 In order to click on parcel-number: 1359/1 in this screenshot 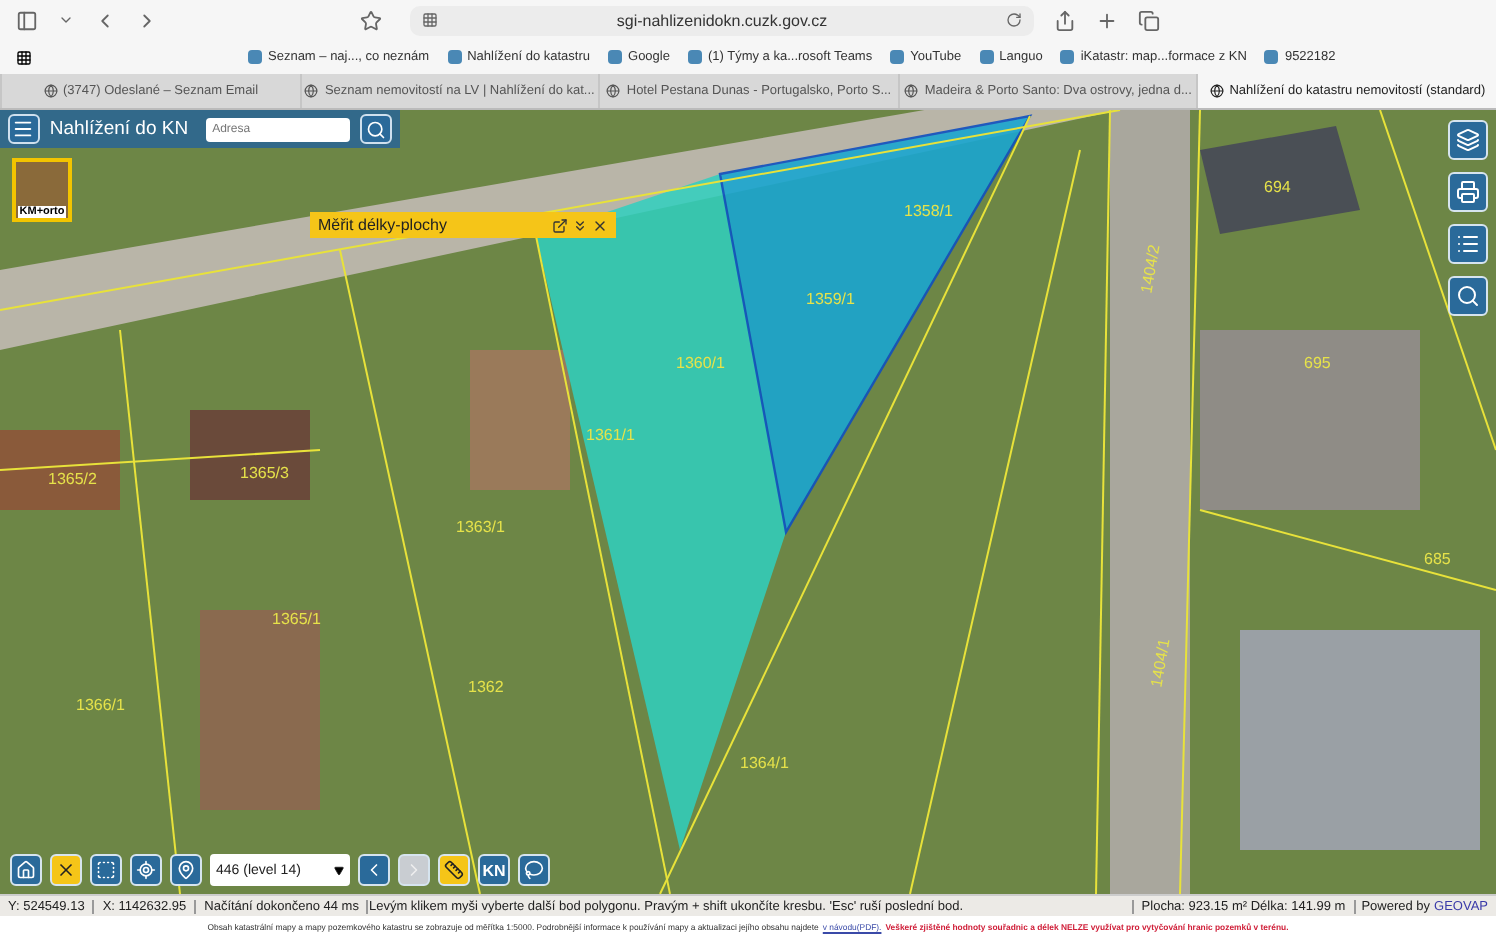, I will do `click(830, 299)`.